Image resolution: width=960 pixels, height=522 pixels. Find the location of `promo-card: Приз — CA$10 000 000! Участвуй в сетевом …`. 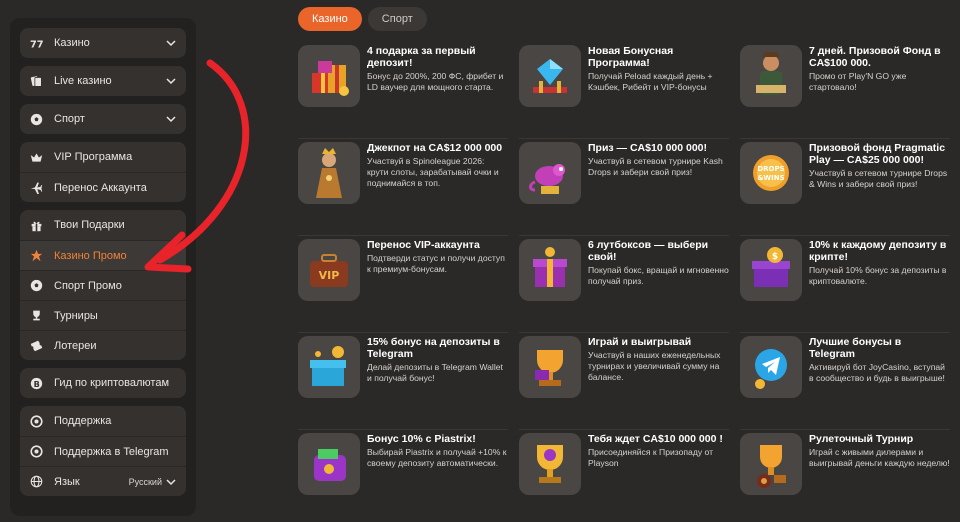

promo-card: Приз — CA$10 000 000! Участвуй в сетевом … is located at coordinates (624, 187).